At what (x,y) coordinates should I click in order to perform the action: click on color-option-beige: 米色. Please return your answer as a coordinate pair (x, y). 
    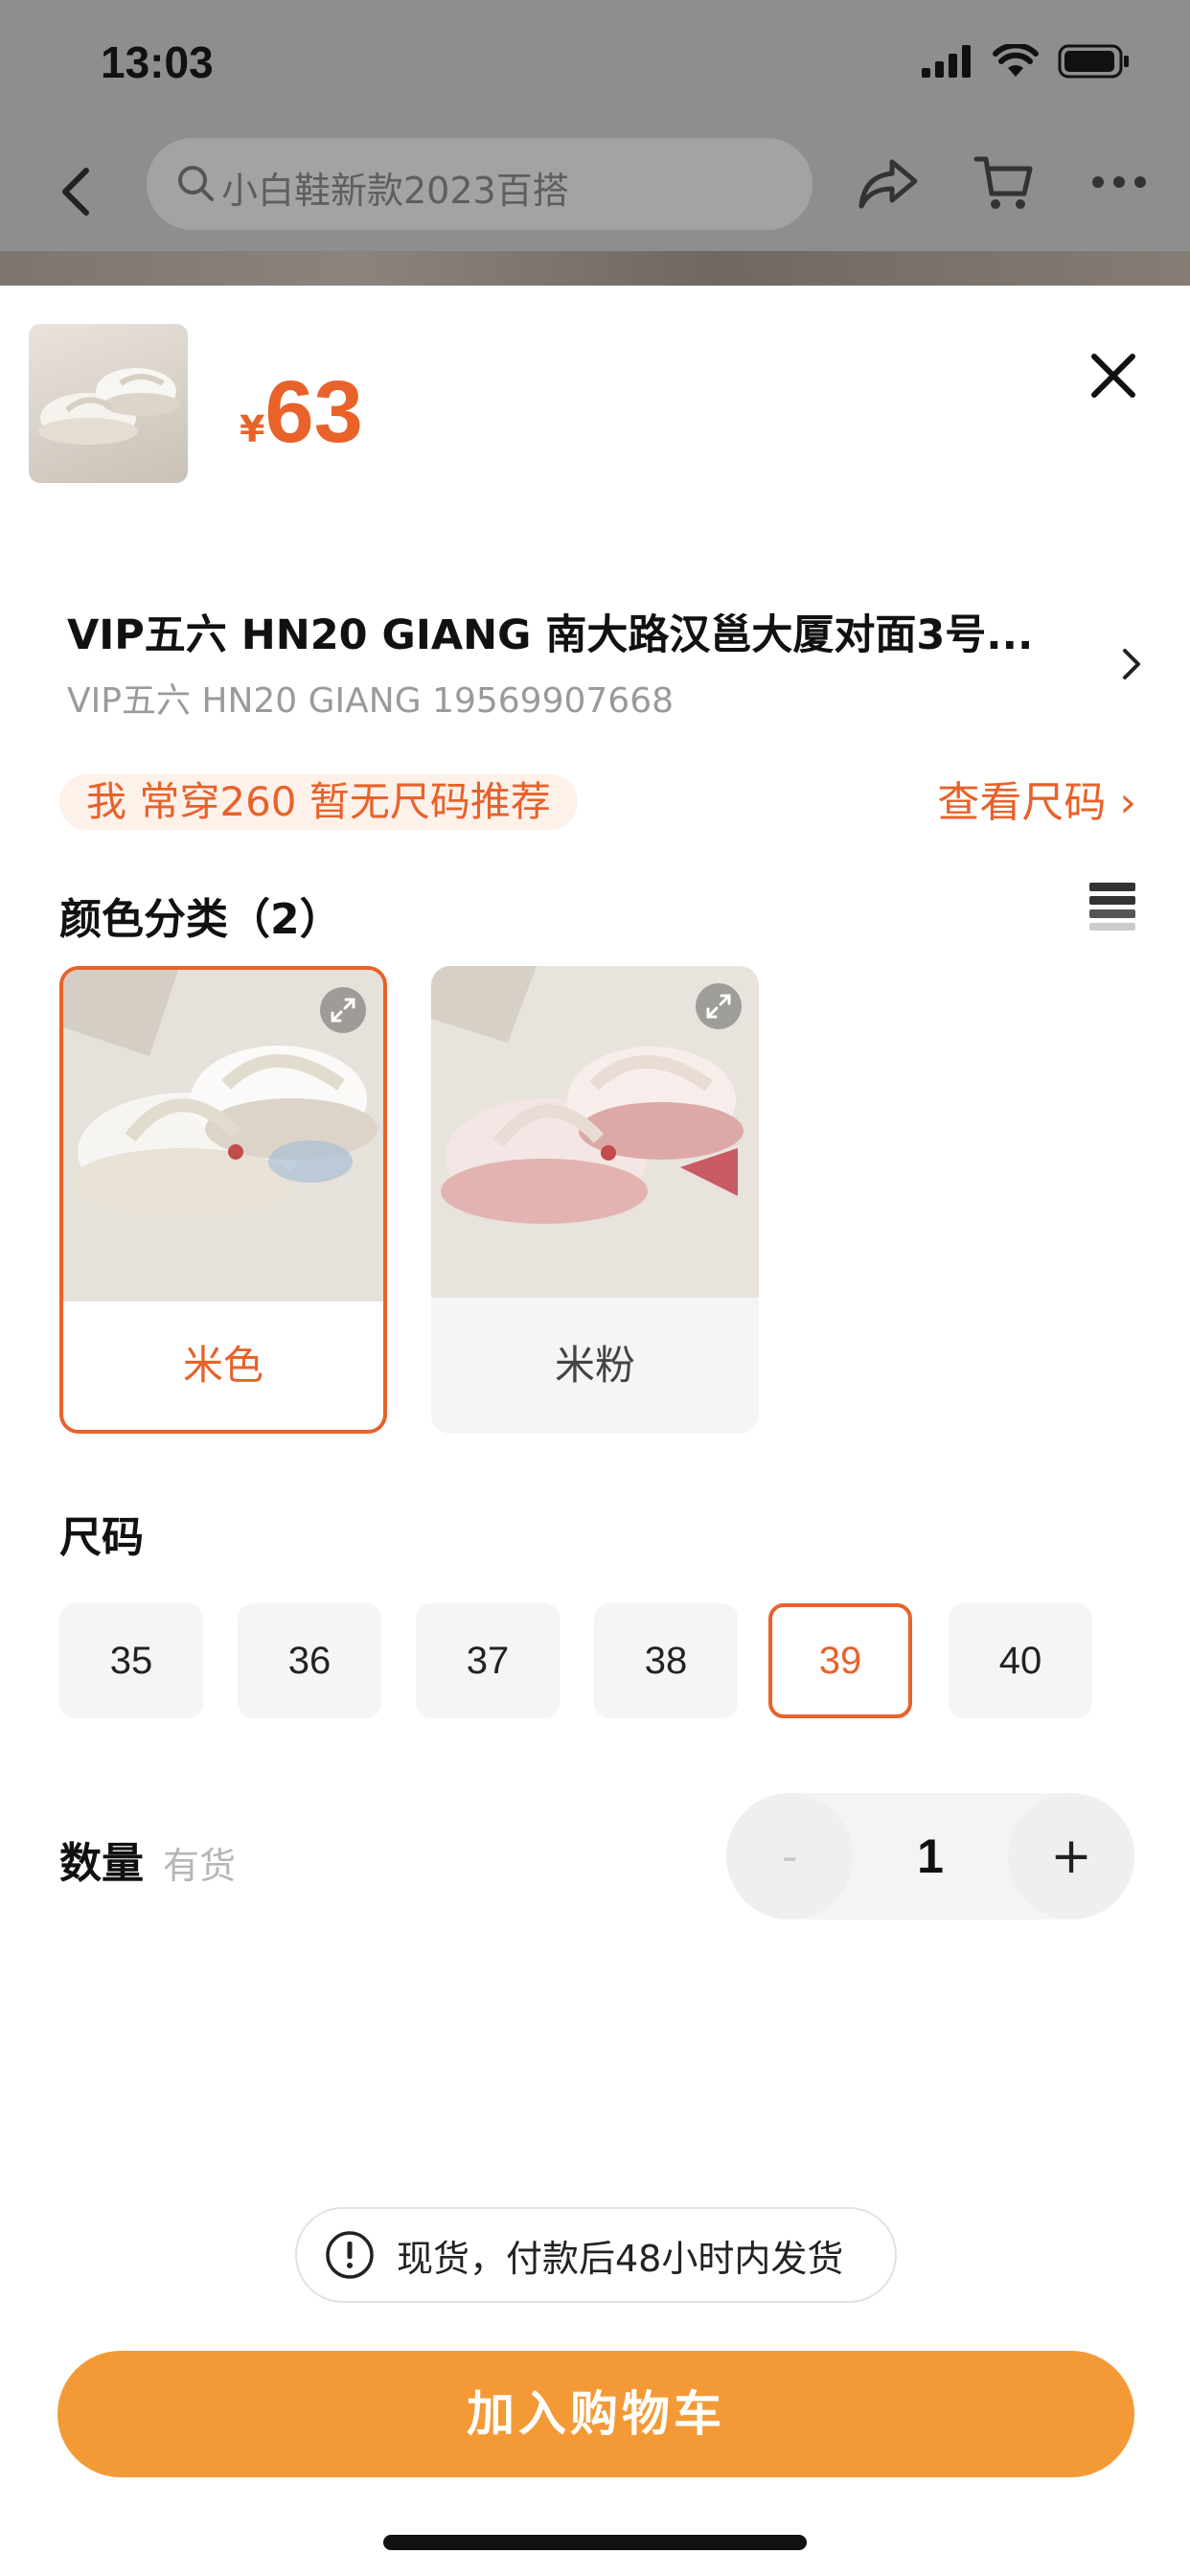
    Looking at the image, I should click on (223, 1200).